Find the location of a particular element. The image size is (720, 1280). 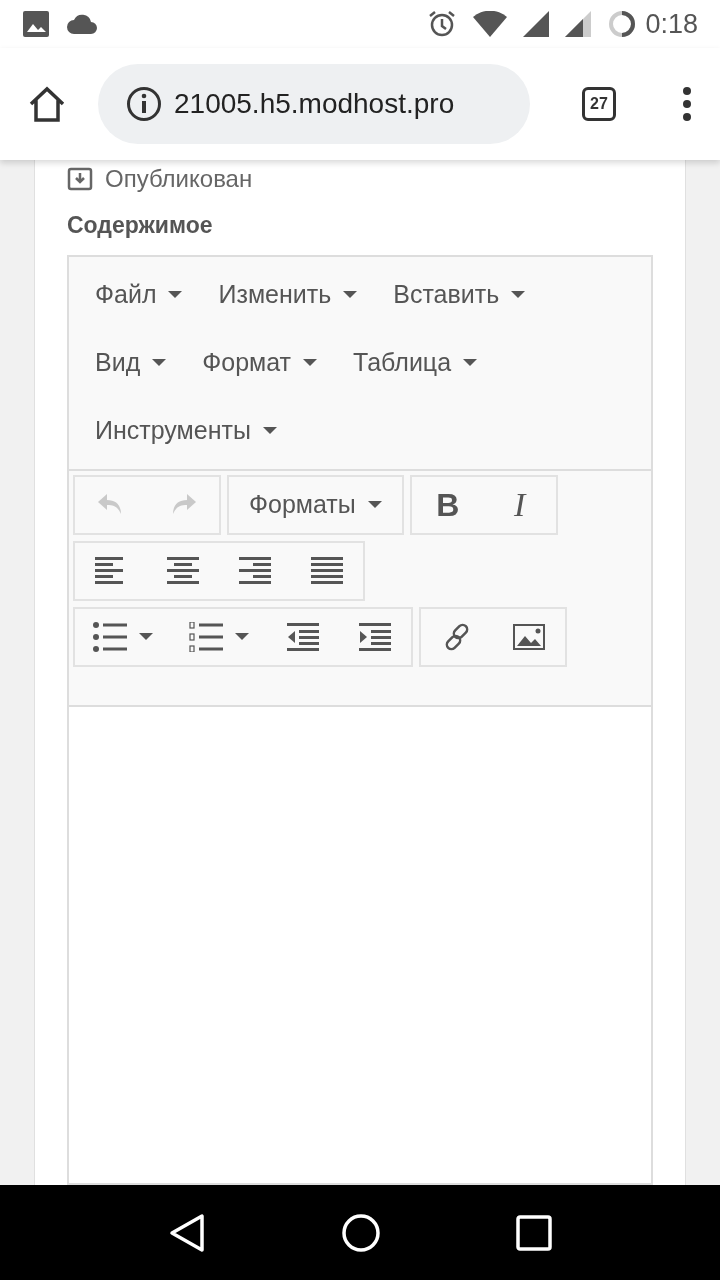

bullet-list-icon is located at coordinates (110, 636).